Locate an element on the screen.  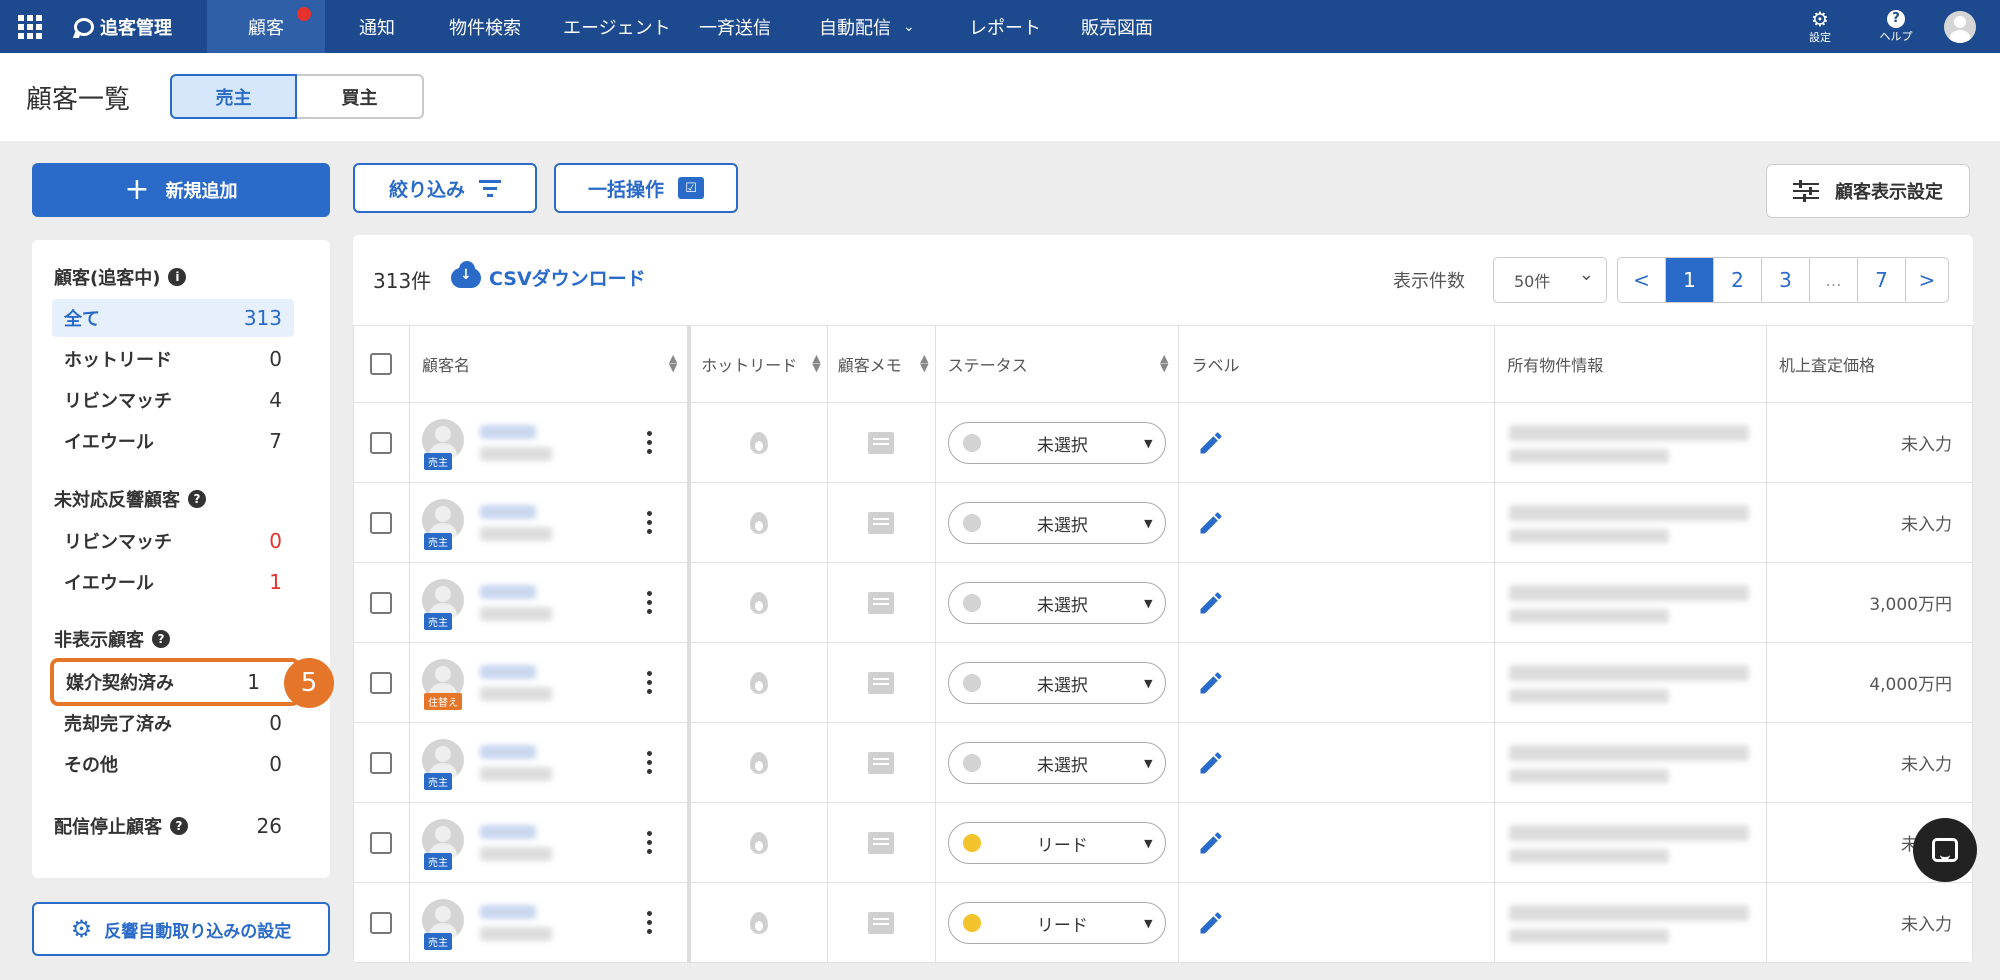
sidebar-item-delivery-stopped: 配信停止顧客 ? 26 is located at coordinates (168, 826).